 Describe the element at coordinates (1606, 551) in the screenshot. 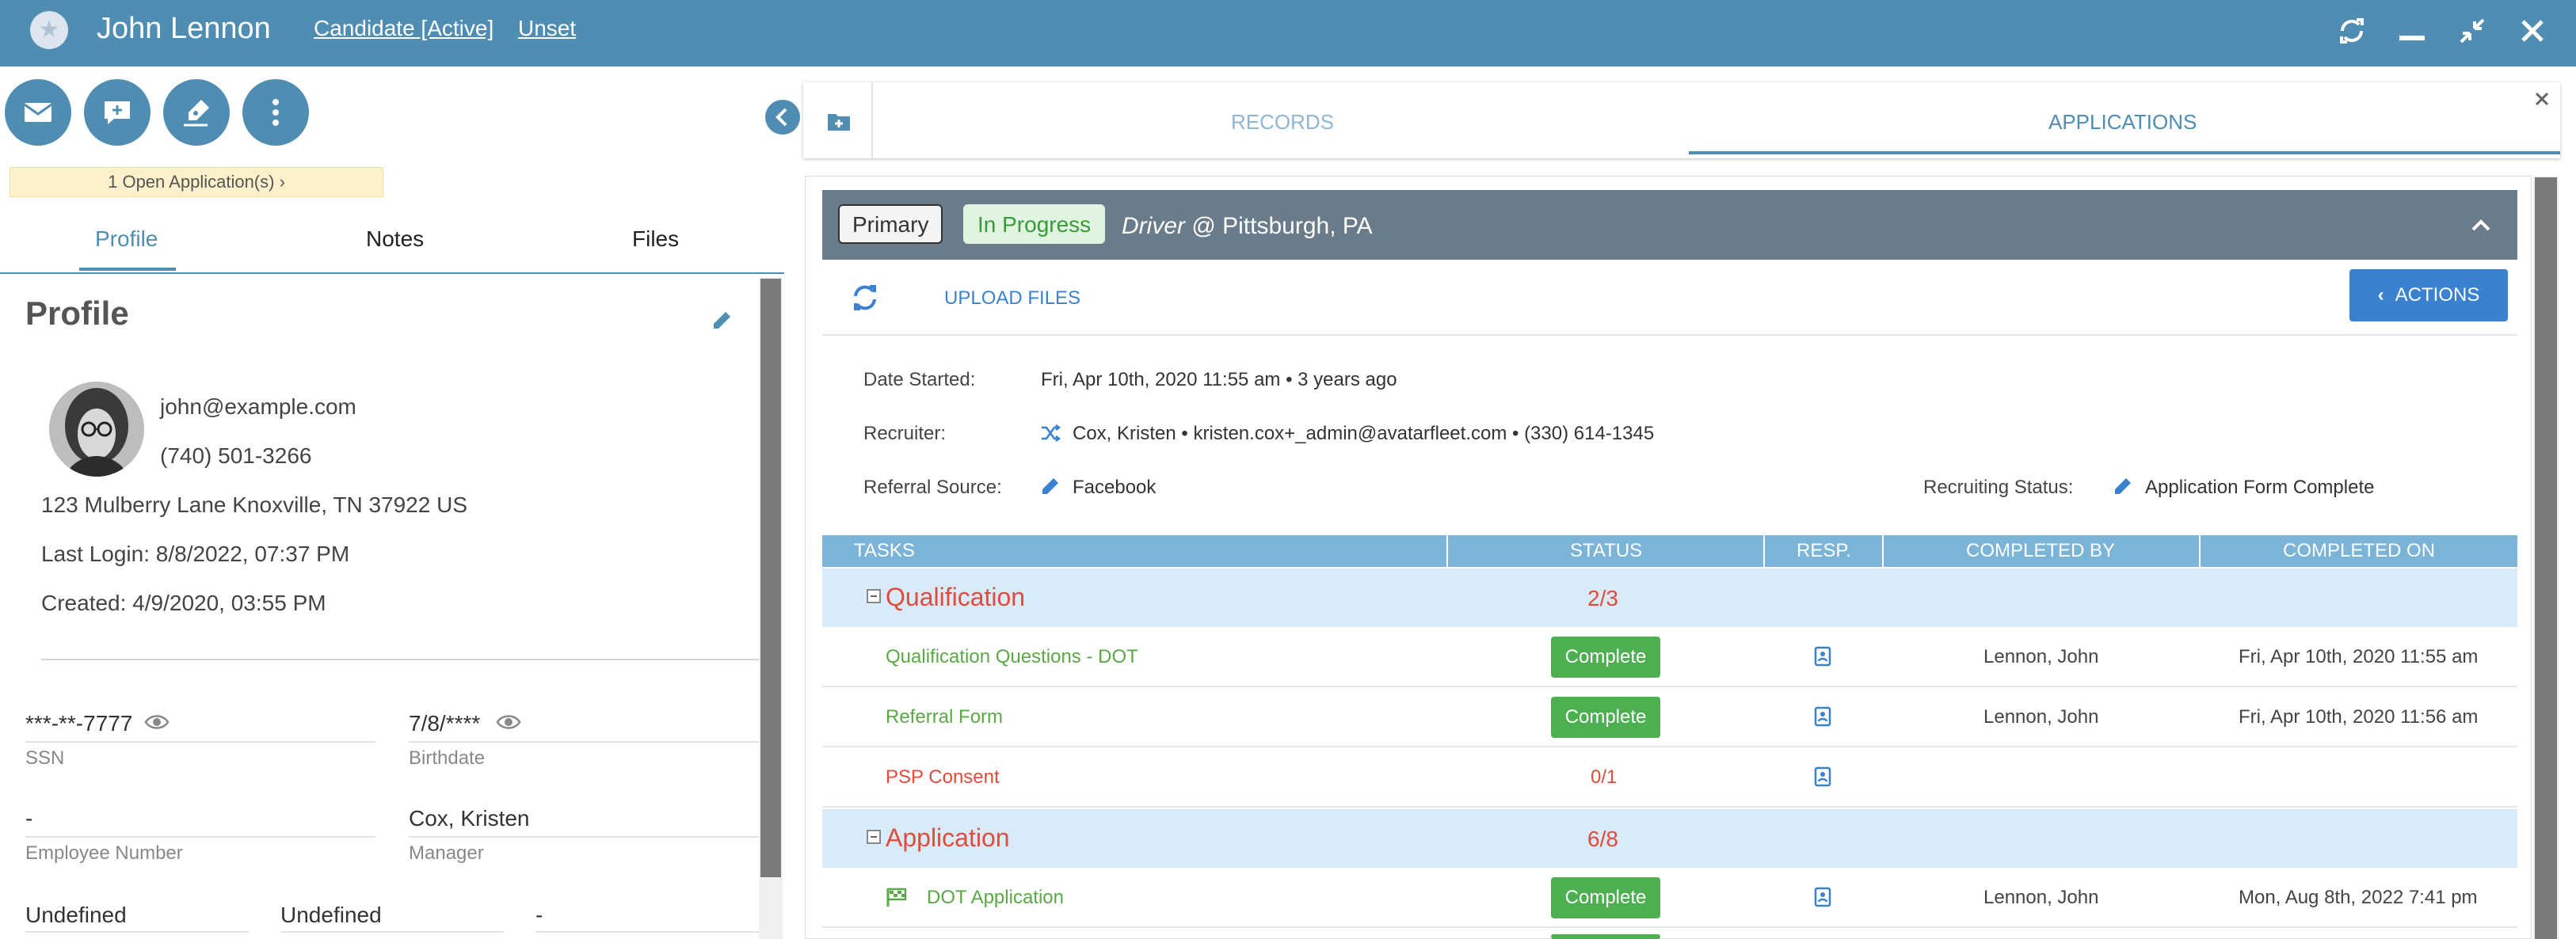

I see `column-status: STATUS` at that location.